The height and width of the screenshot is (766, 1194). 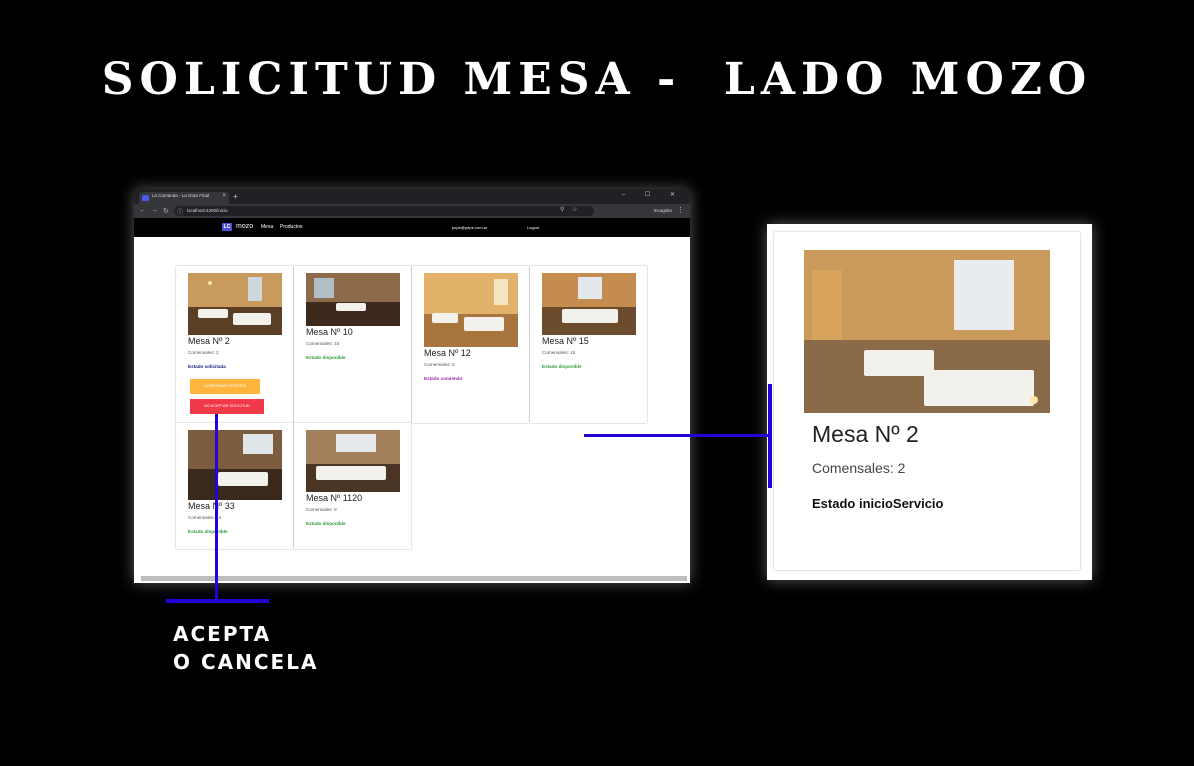 I want to click on browser-tab: La Comanda - La Gran Final ×, so click(x=184, y=198).